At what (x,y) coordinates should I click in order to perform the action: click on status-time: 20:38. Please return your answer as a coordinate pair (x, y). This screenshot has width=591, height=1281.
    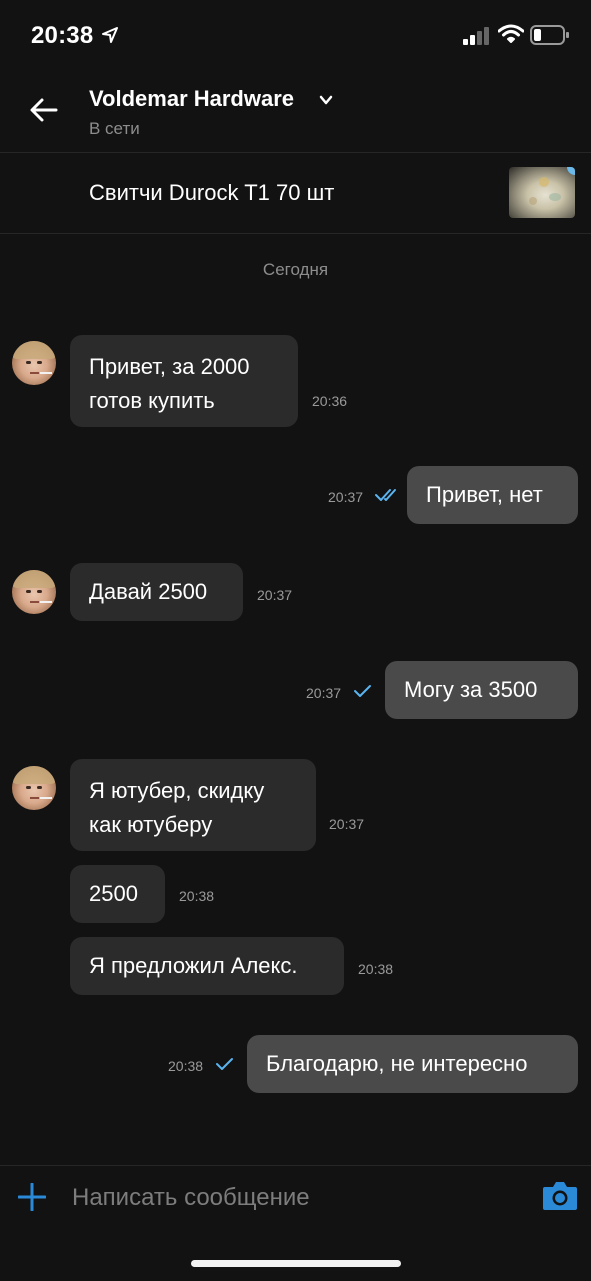
    Looking at the image, I should click on (62, 35).